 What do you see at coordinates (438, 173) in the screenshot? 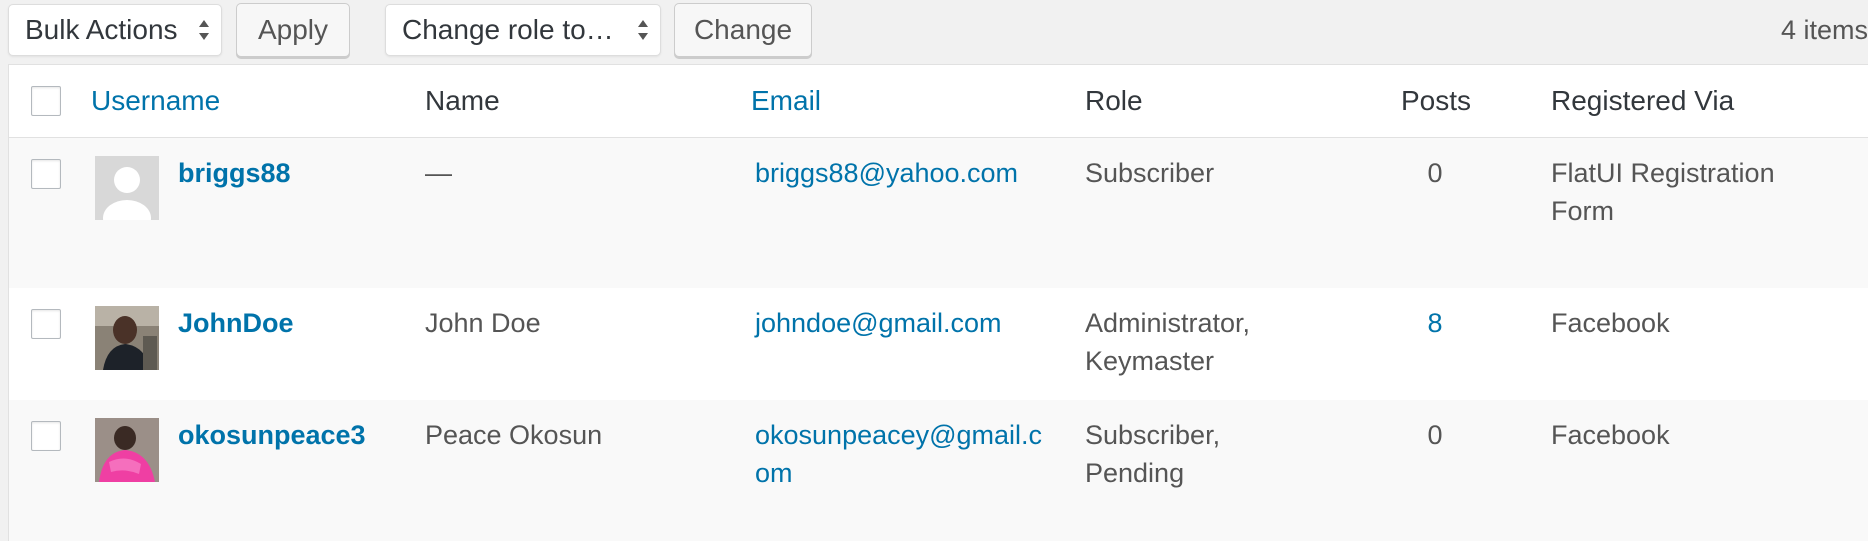
I see `user-name: —` at bounding box center [438, 173].